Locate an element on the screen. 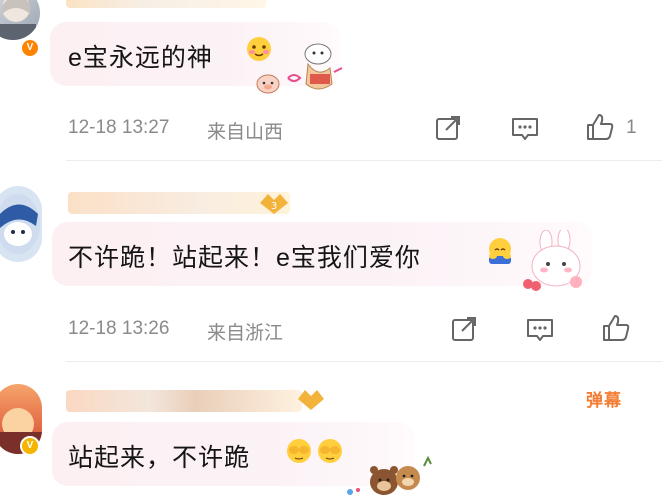 This screenshot has height=503, width=662. vip-level-badge-icon is located at coordinates (311, 401).